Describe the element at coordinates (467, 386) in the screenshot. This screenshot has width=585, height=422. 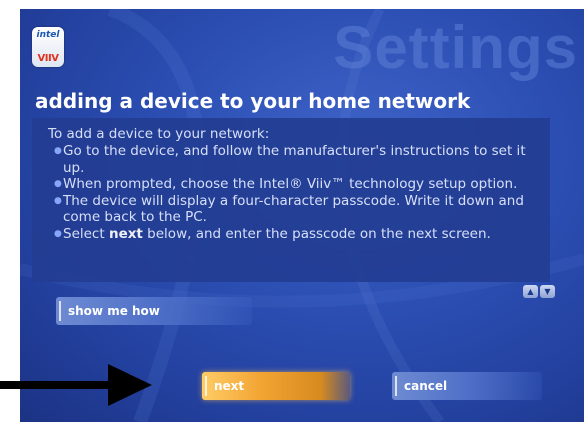
I see `cancel-button: cancel` at that location.